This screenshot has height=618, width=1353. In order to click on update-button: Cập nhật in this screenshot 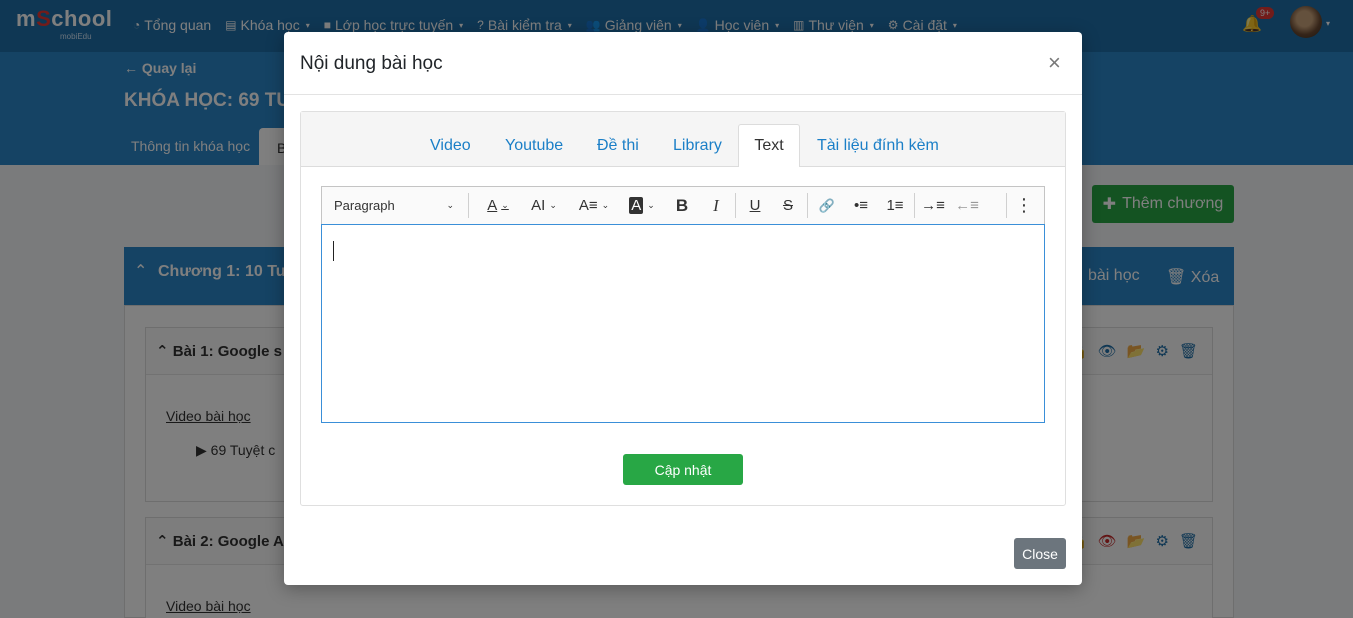, I will do `click(683, 469)`.